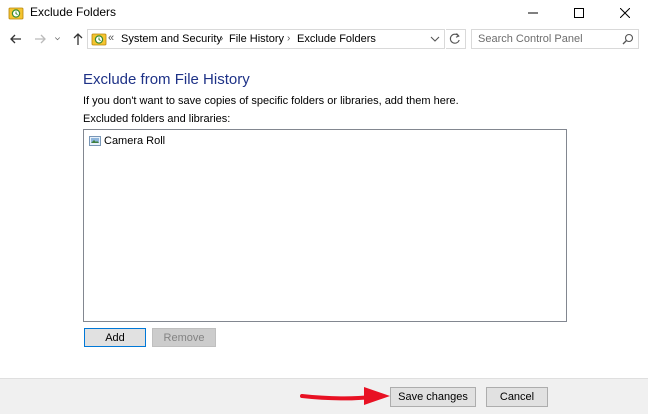  What do you see at coordinates (324, 12) in the screenshot?
I see `title-bar: Exclude Folders` at bounding box center [324, 12].